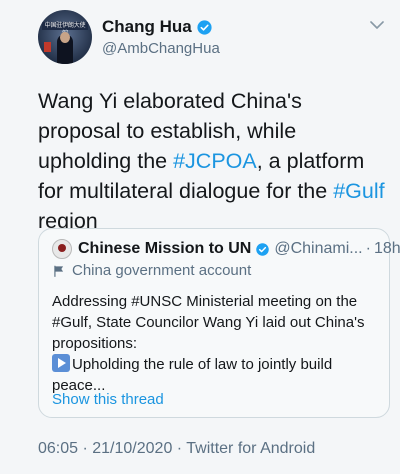 The image size is (400, 474). I want to click on author-names: Chang Hua @AmbChangHua, so click(161, 37).